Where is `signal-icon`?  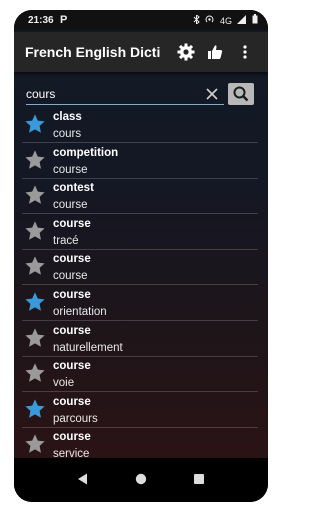 signal-icon is located at coordinates (243, 20).